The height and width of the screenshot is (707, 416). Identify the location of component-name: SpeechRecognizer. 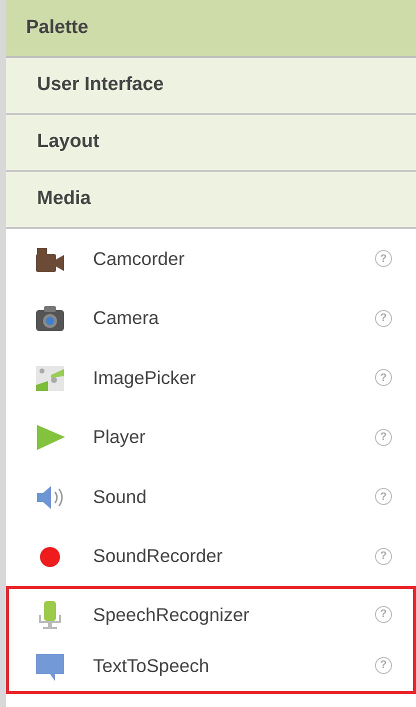
(171, 614).